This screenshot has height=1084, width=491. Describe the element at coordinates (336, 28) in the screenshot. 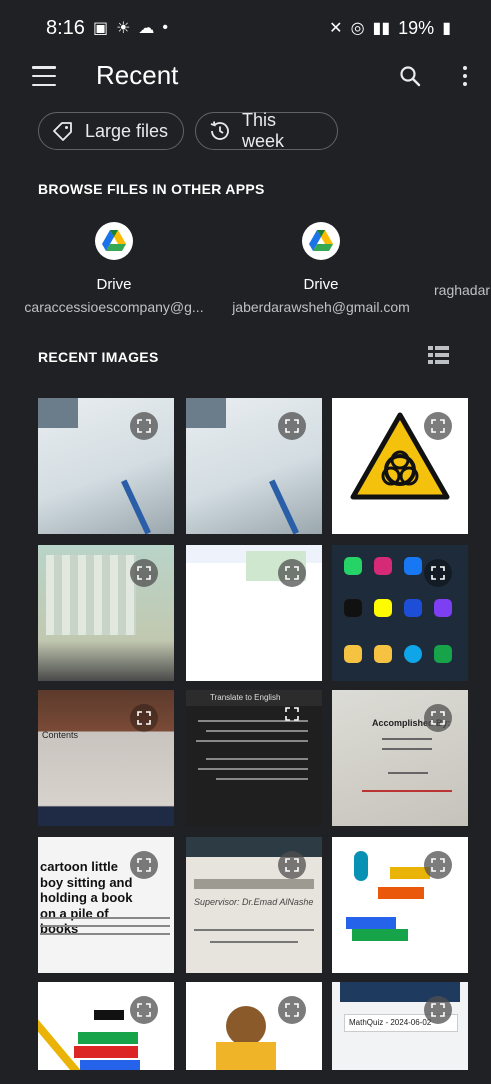

I see `mute-icon: ✕` at that location.